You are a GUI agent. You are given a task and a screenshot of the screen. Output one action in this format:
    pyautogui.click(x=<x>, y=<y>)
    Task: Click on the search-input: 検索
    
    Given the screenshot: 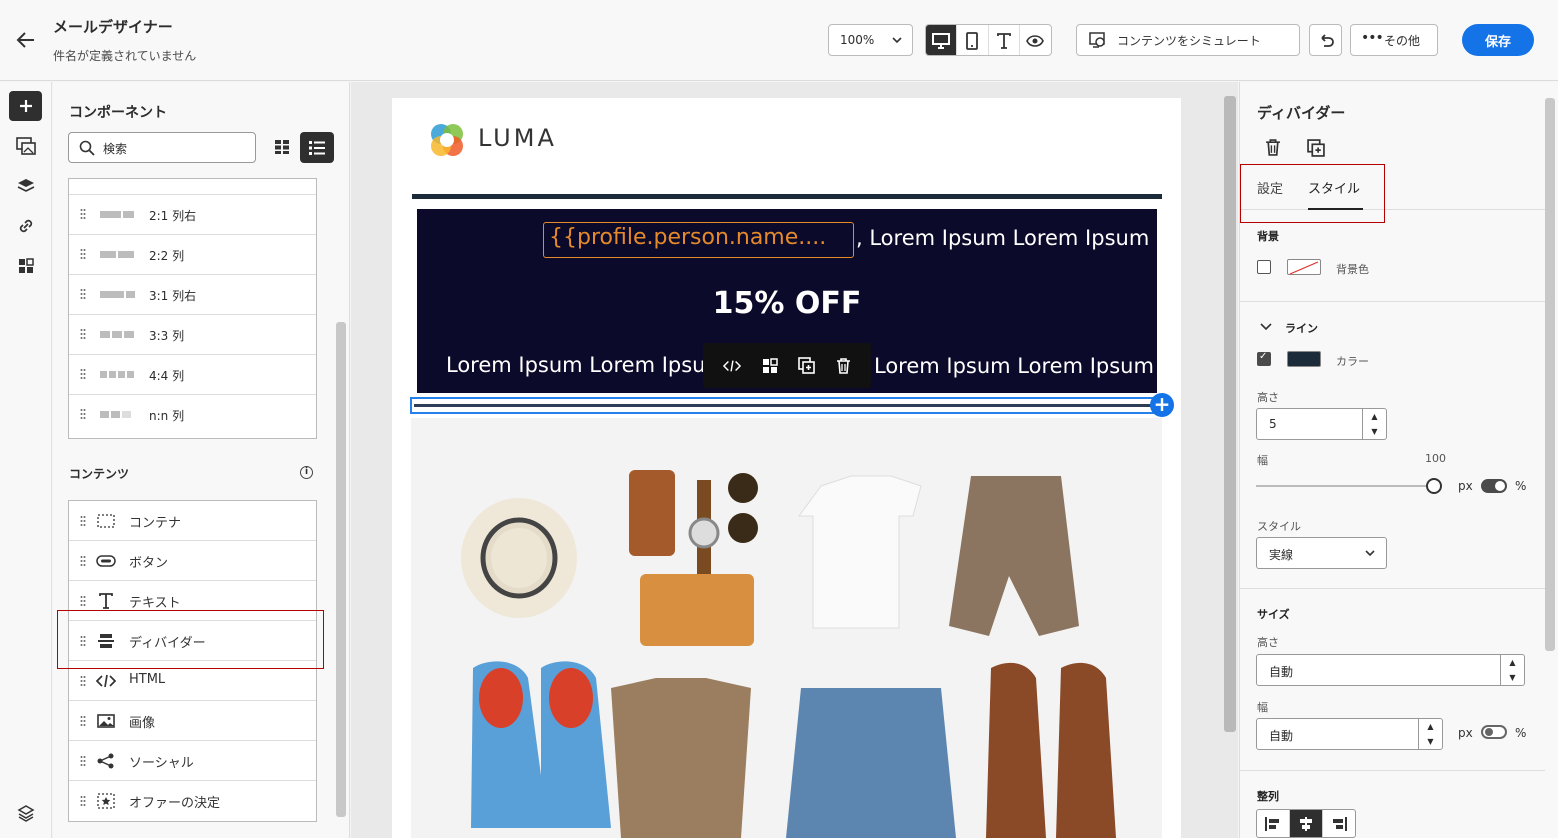 What is the action you would take?
    pyautogui.click(x=162, y=147)
    